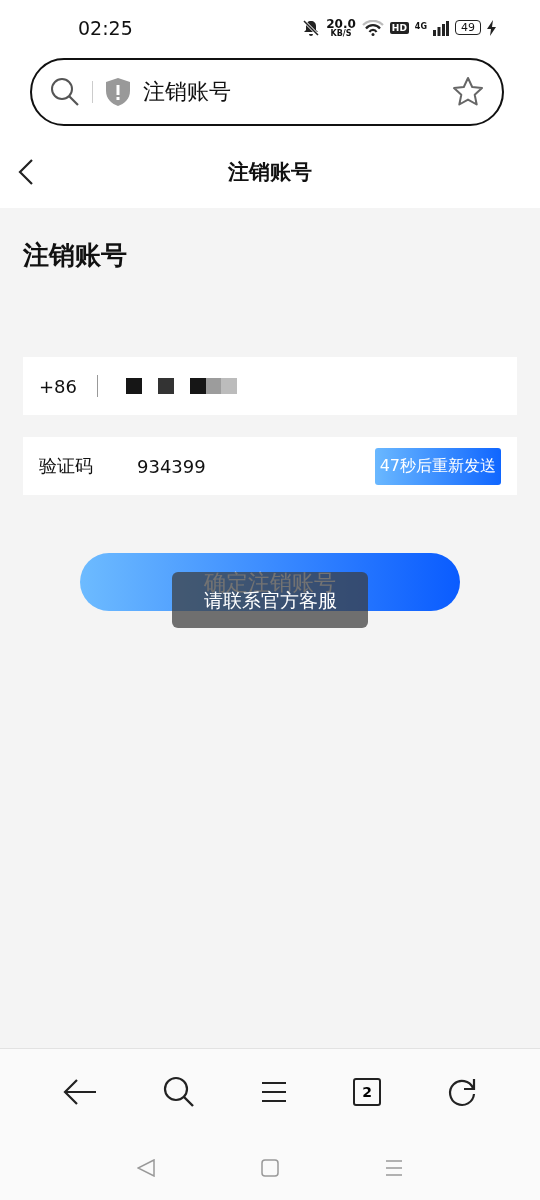 Image resolution: width=540 pixels, height=1200 pixels. What do you see at coordinates (441, 27) in the screenshot?
I see `signal-icon` at bounding box center [441, 27].